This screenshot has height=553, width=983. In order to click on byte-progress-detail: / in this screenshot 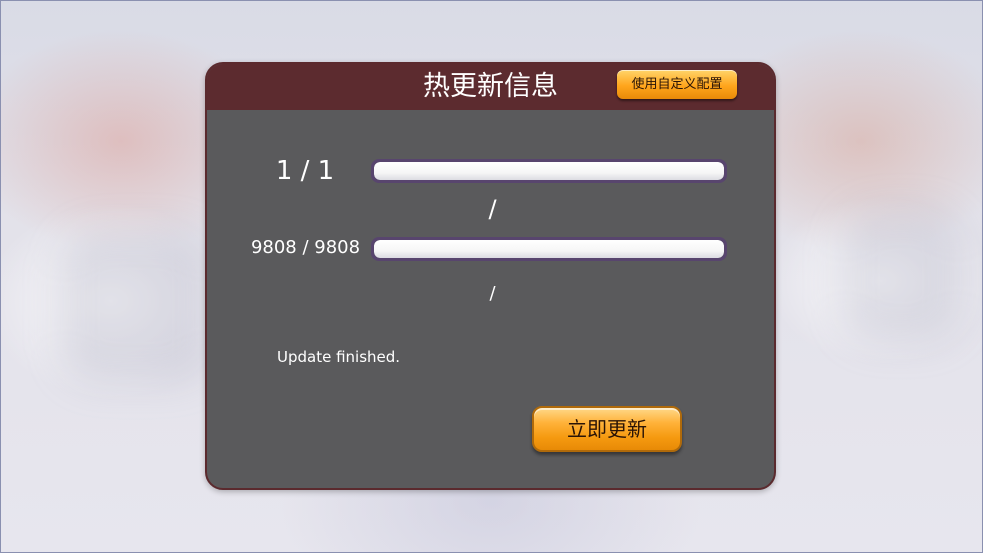, I will do `click(492, 293)`.